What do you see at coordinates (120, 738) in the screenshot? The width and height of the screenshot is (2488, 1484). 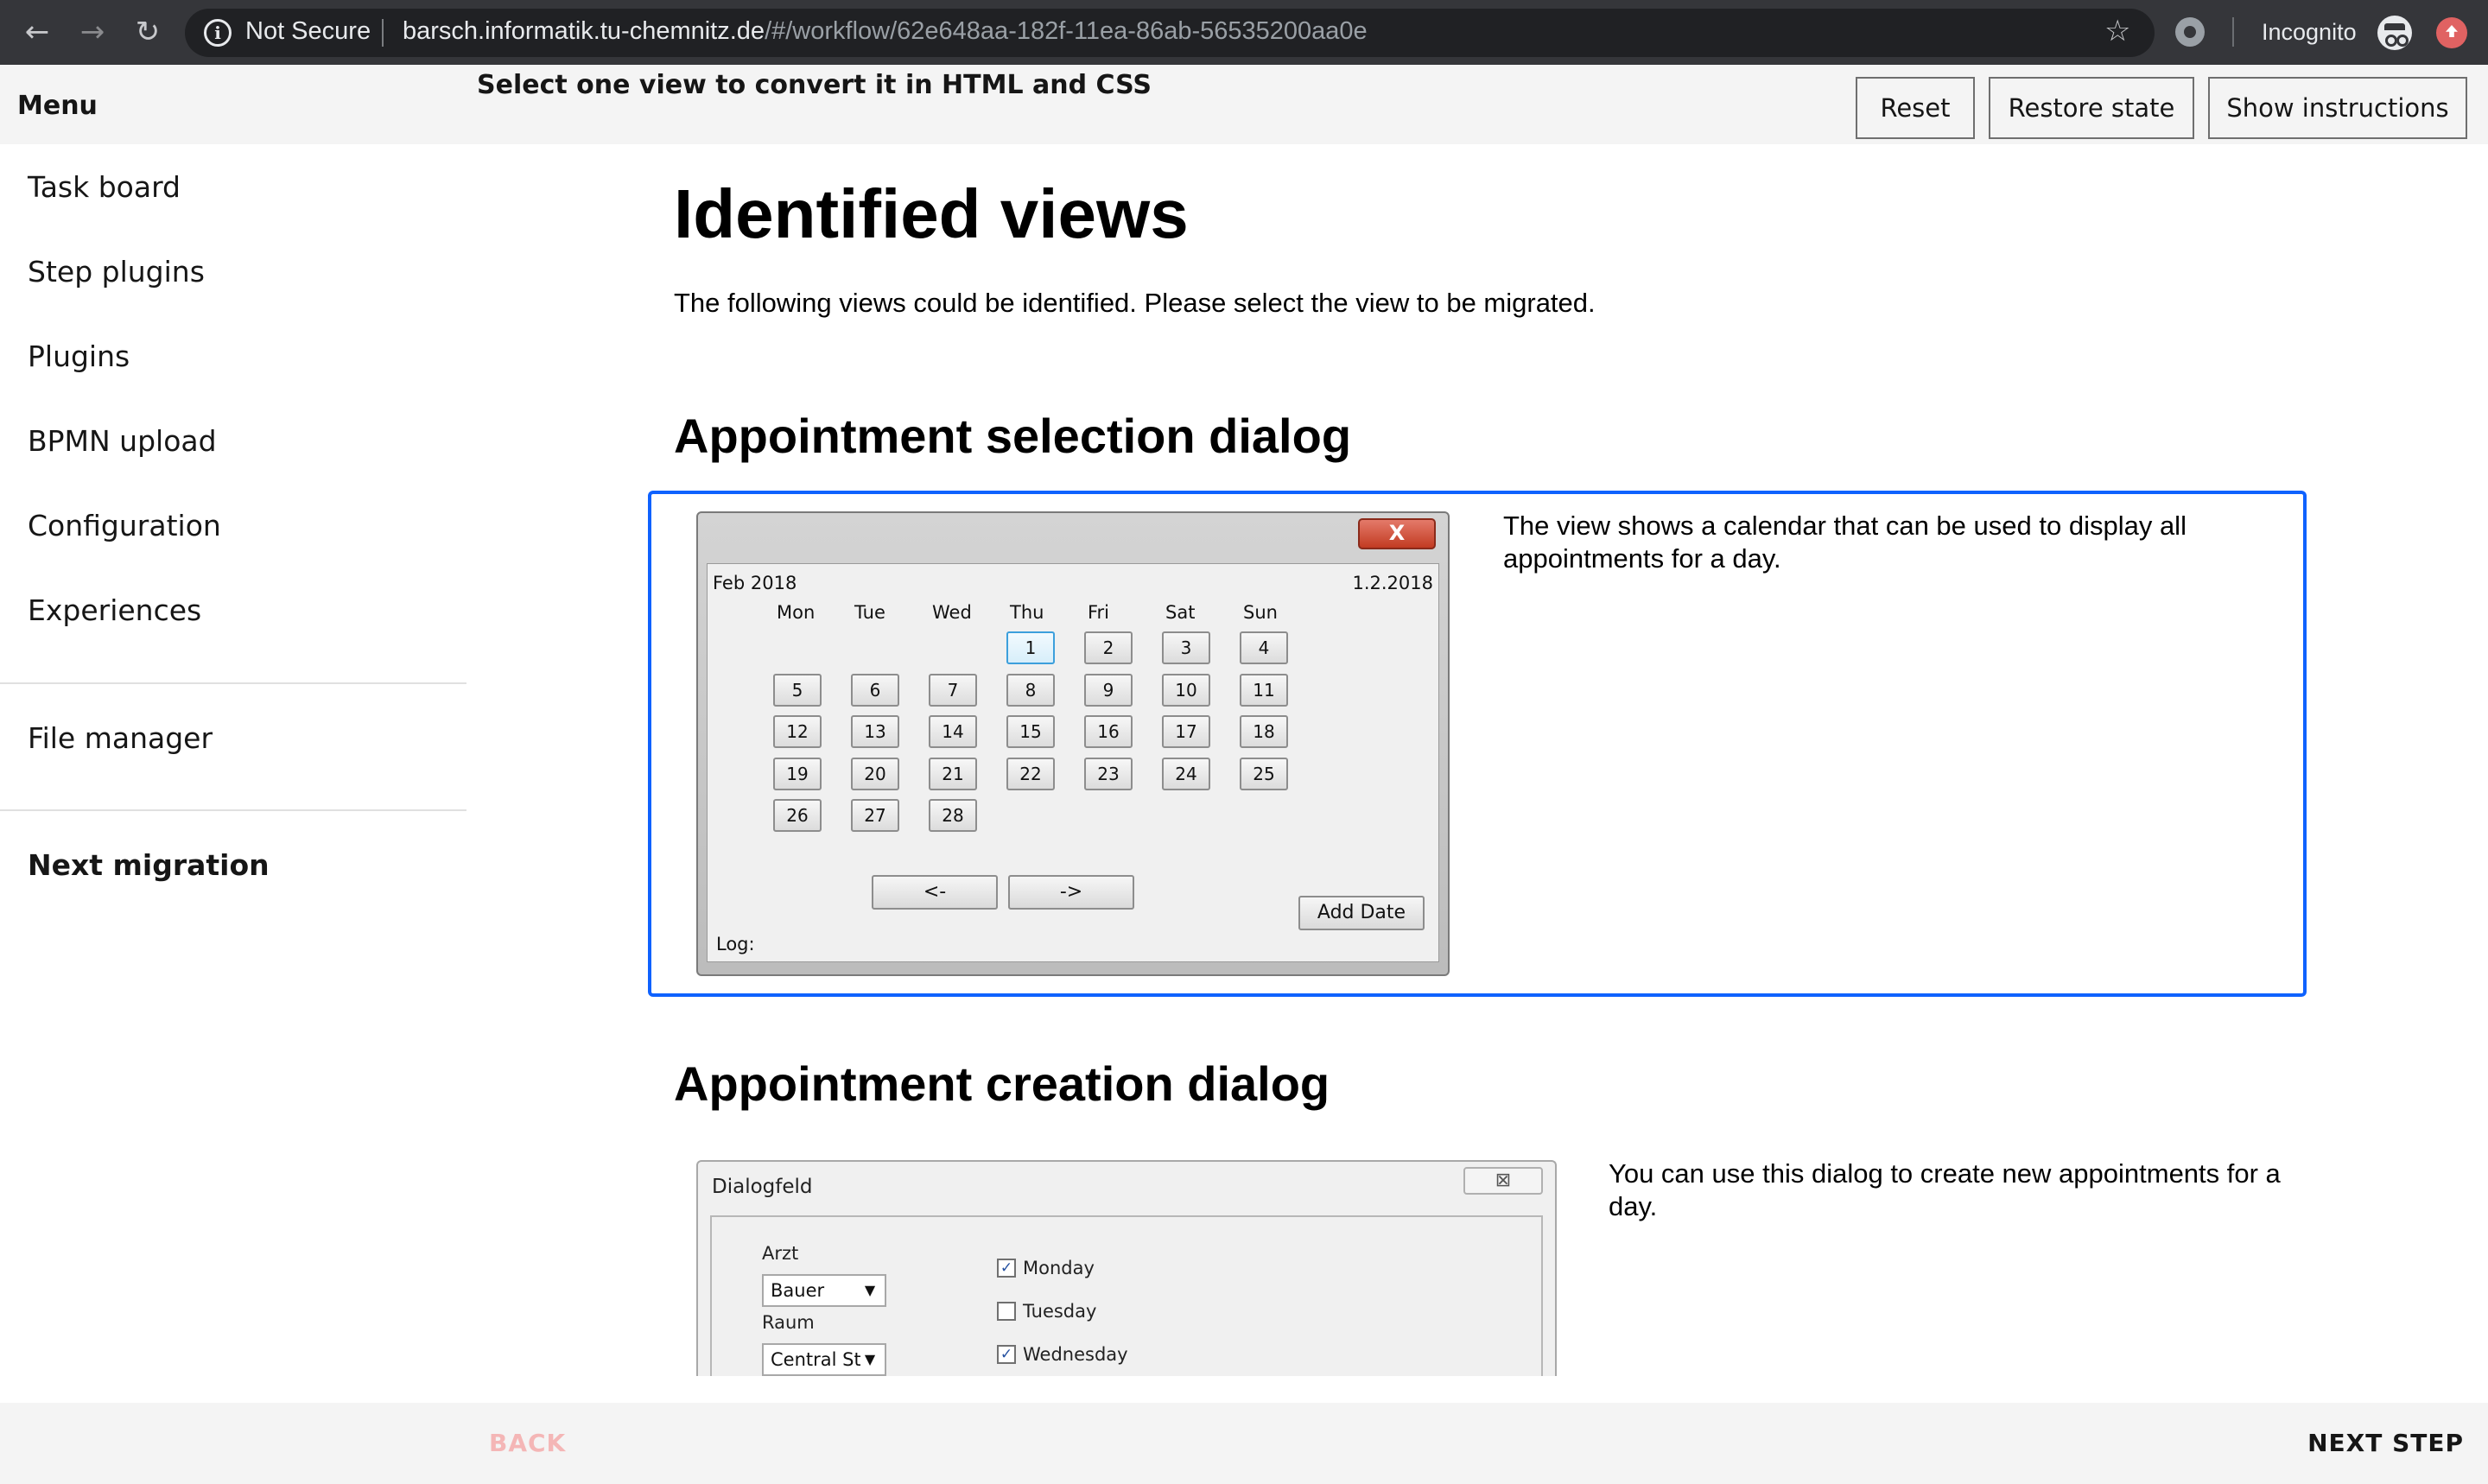 I see `sidebar-item-file-manager: File manager` at bounding box center [120, 738].